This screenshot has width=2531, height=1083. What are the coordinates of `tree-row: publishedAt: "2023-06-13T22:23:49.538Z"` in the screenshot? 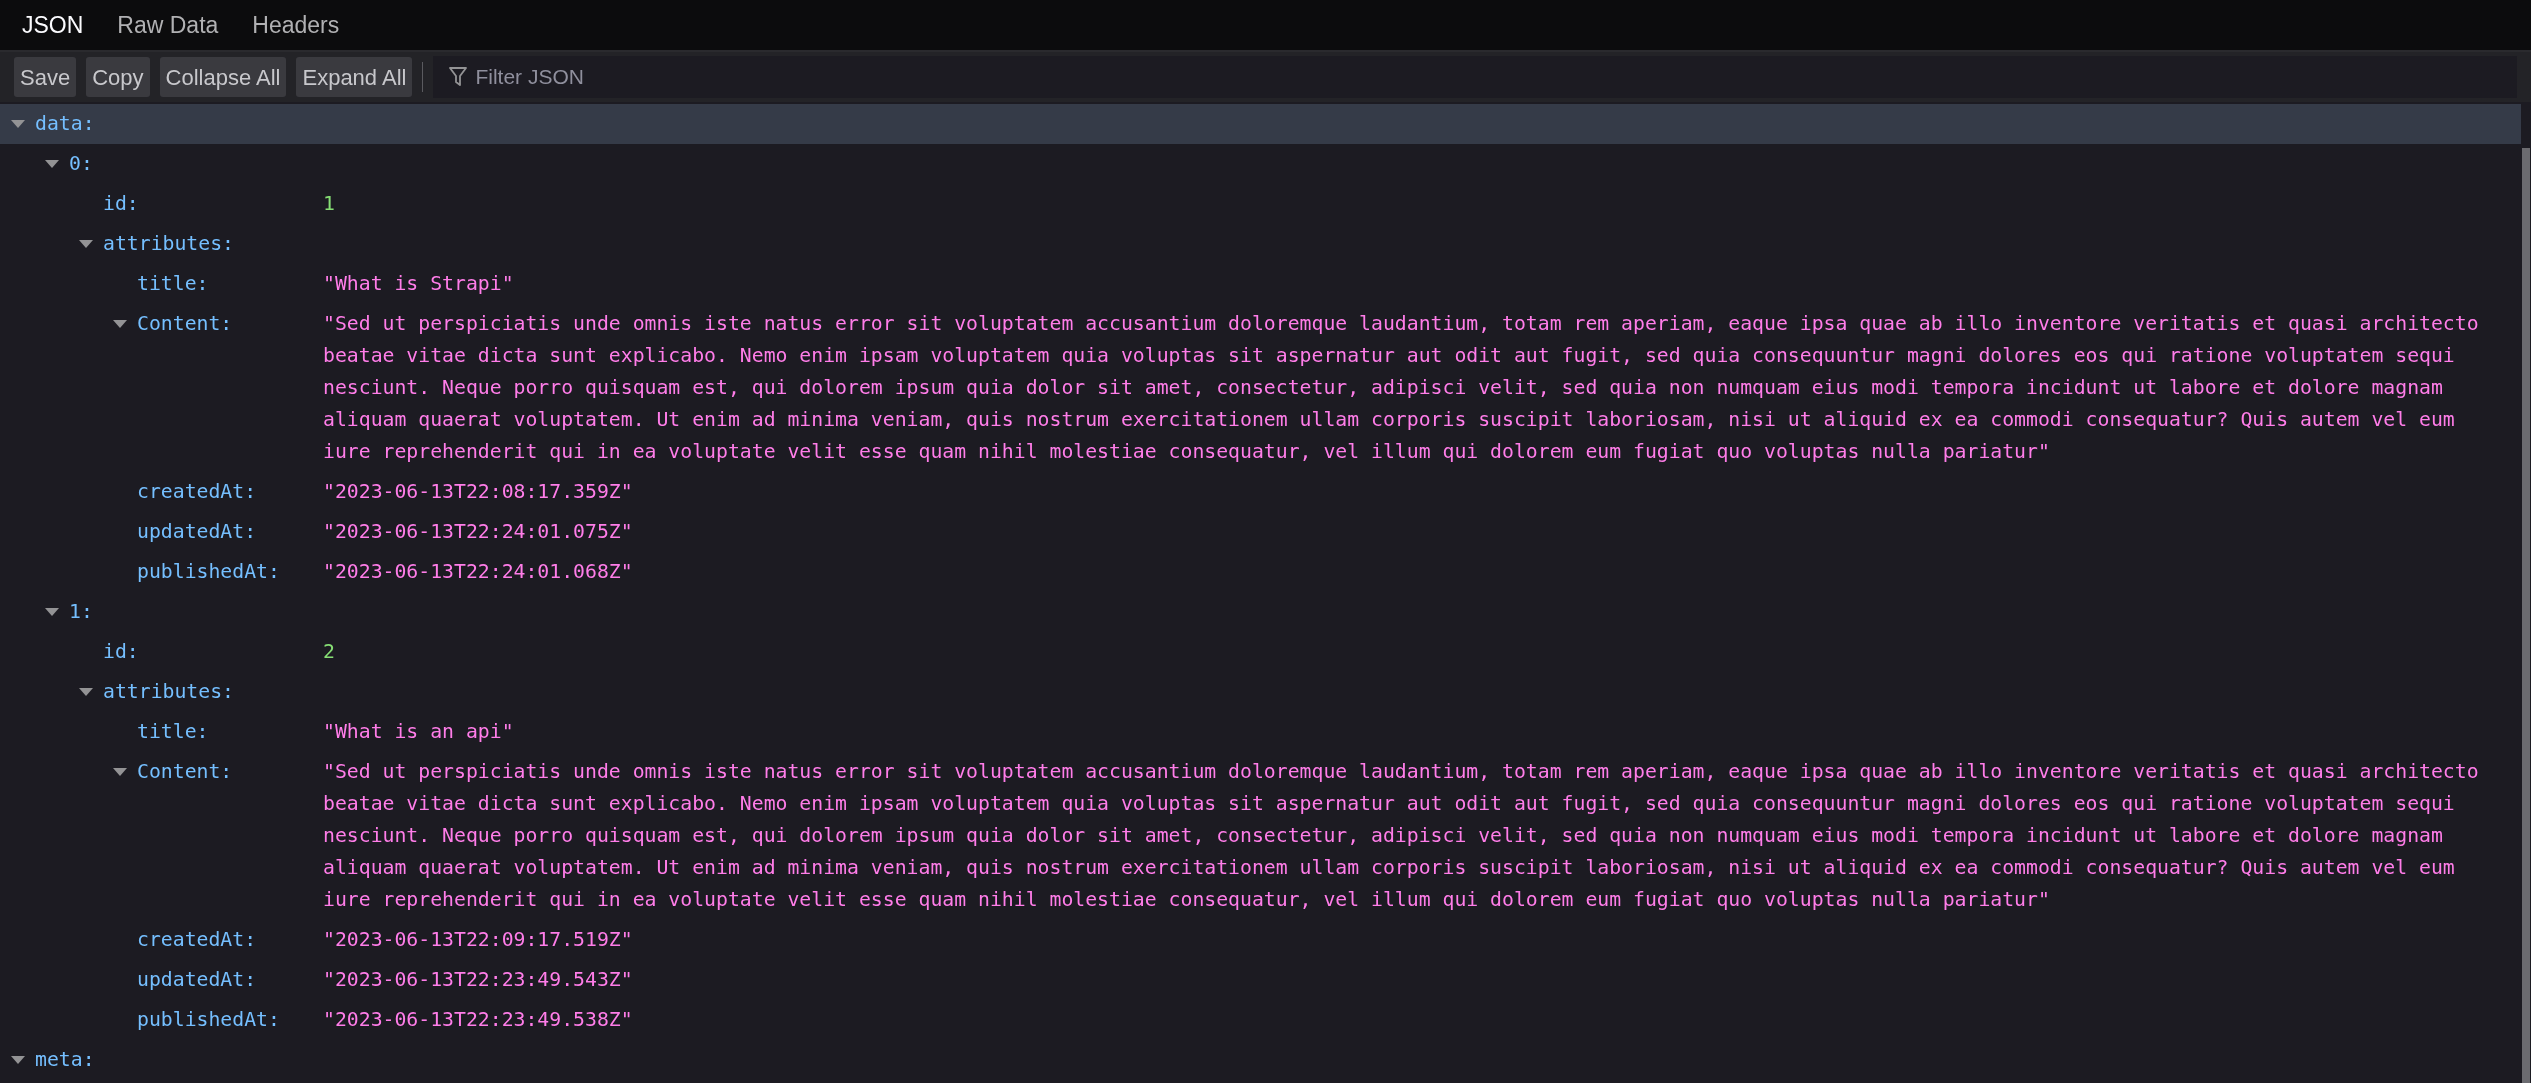 It's located at (1260, 1020).